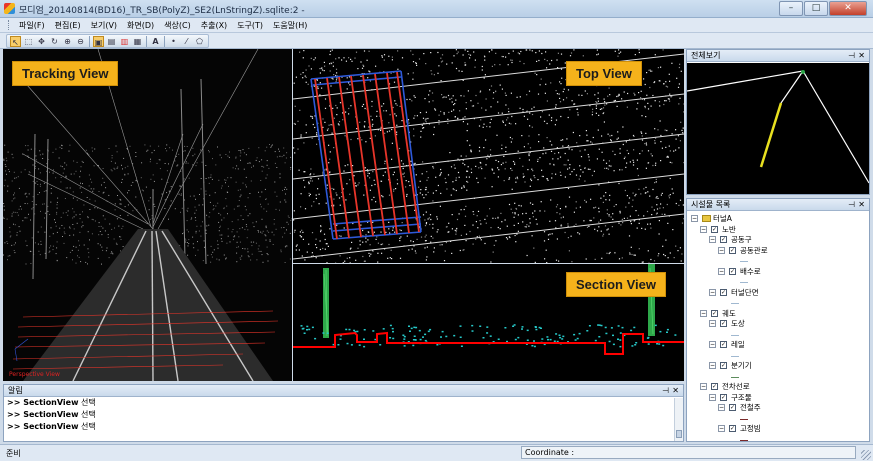  Describe the element at coordinates (80, 41) in the screenshot. I see `zoom-out-icon: ⊖` at that location.